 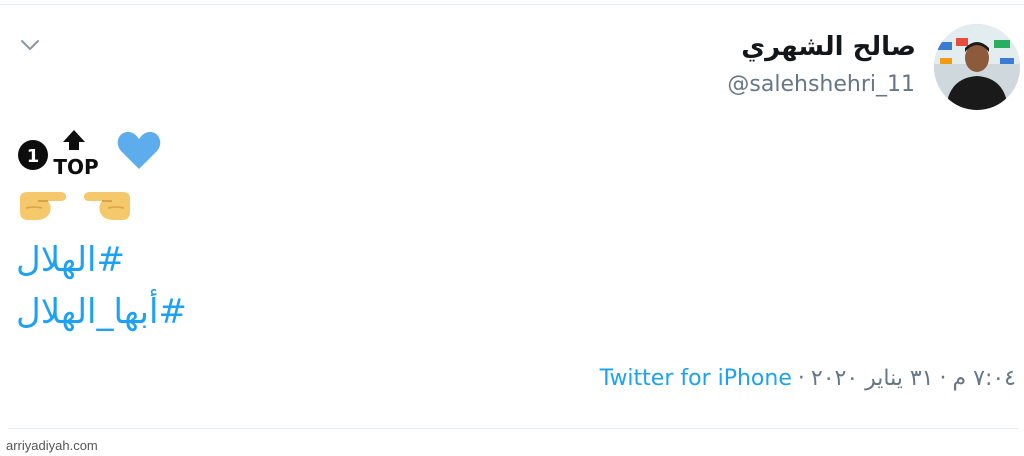 What do you see at coordinates (108, 206) in the screenshot?
I see `hand-pointing-left-icon` at bounding box center [108, 206].